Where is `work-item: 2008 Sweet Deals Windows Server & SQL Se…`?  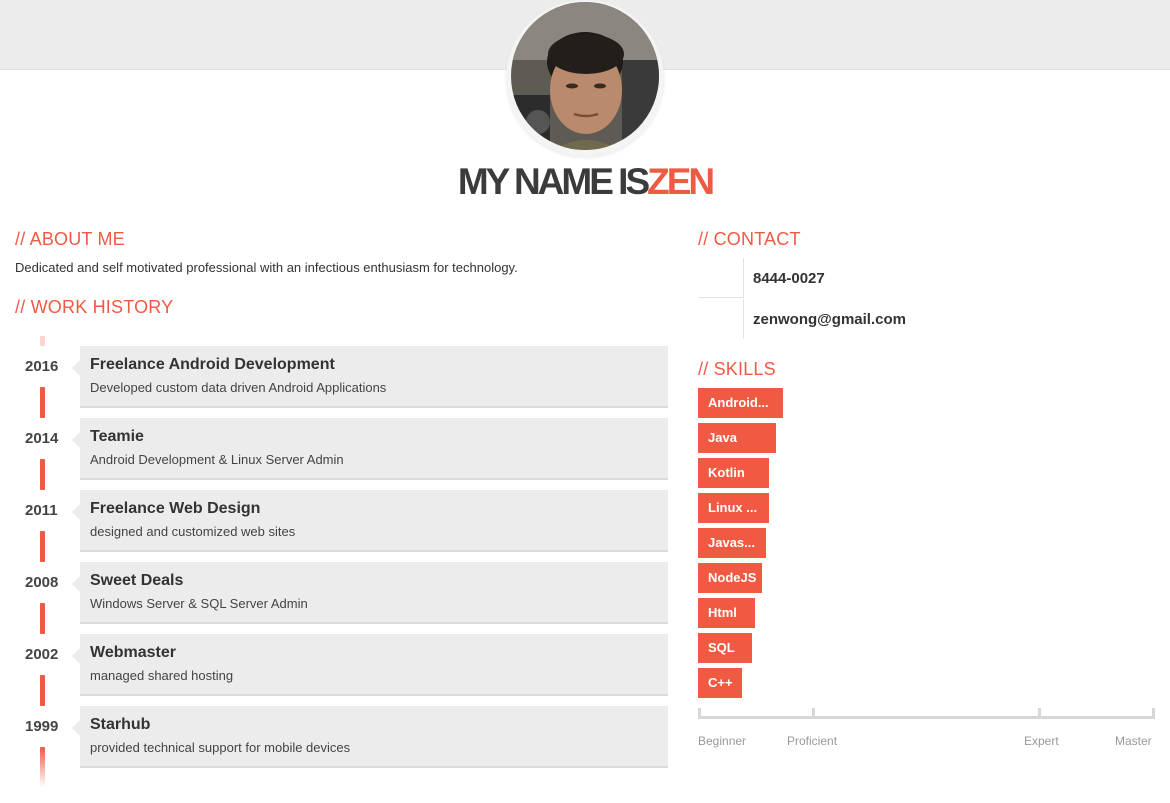
work-item: 2008 Sweet Deals Windows Server & SQL Se… is located at coordinates (334, 593).